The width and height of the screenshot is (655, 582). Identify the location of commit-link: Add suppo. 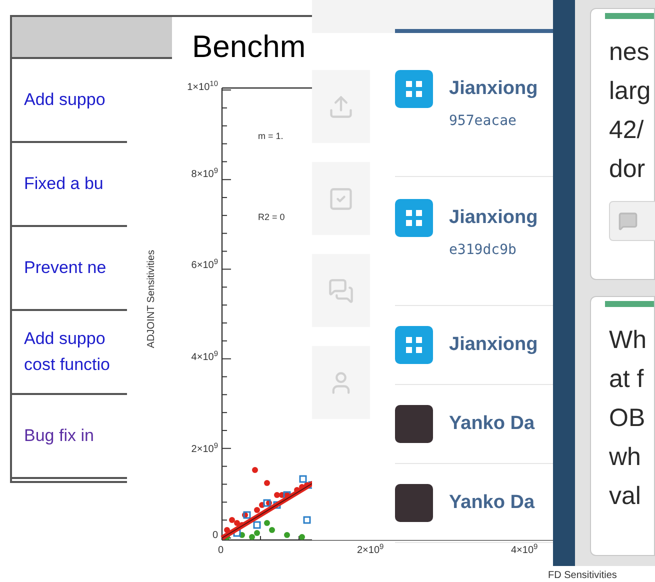
(65, 100).